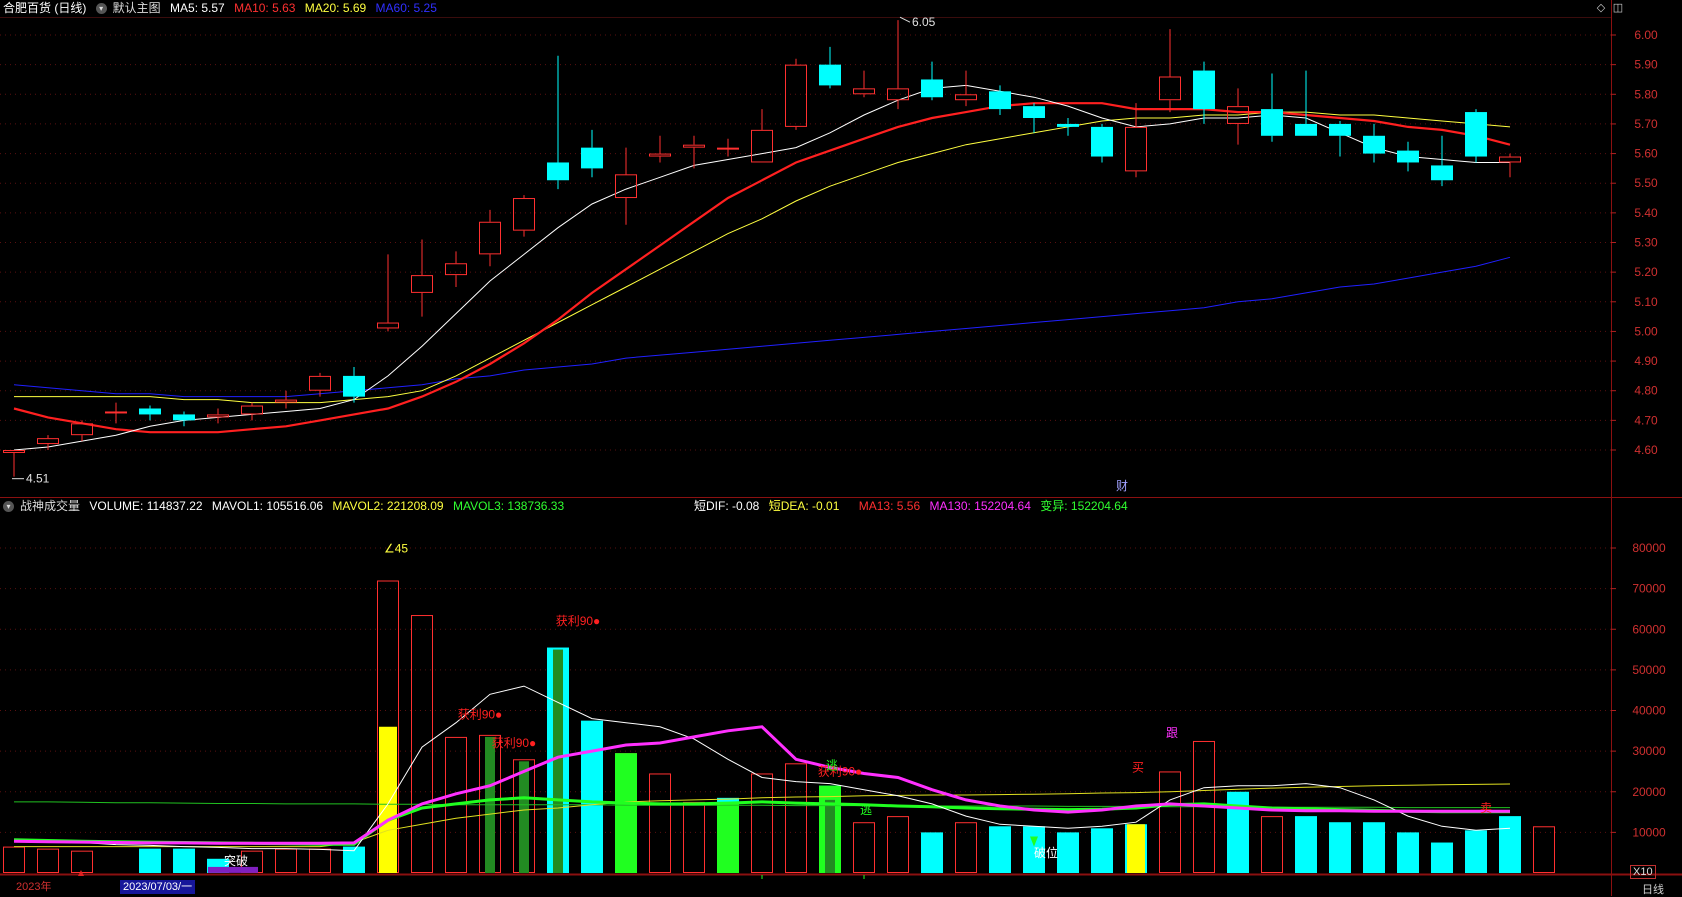 The image size is (1682, 897). I want to click on high-price-label: 6.05, so click(924, 22).